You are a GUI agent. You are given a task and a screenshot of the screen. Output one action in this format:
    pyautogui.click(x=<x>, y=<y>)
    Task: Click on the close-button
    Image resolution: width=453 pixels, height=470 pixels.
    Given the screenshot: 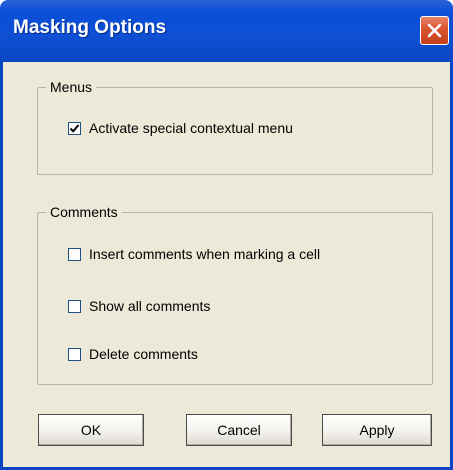 What is the action you would take?
    pyautogui.click(x=434, y=30)
    